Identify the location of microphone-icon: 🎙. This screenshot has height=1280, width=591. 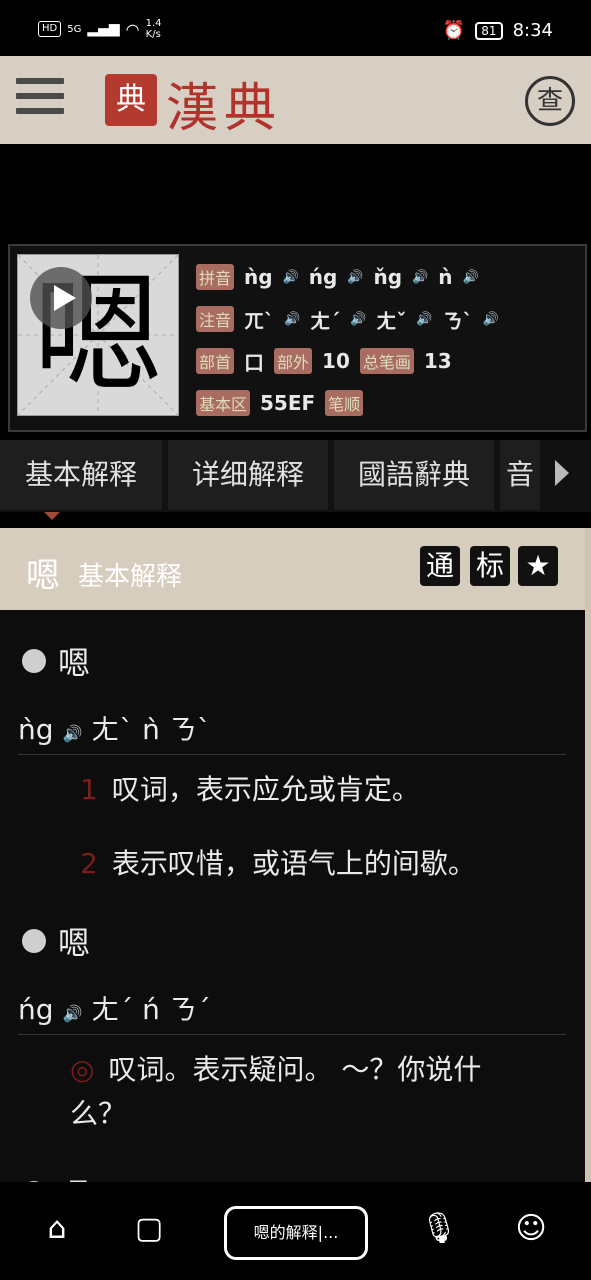
(439, 1229).